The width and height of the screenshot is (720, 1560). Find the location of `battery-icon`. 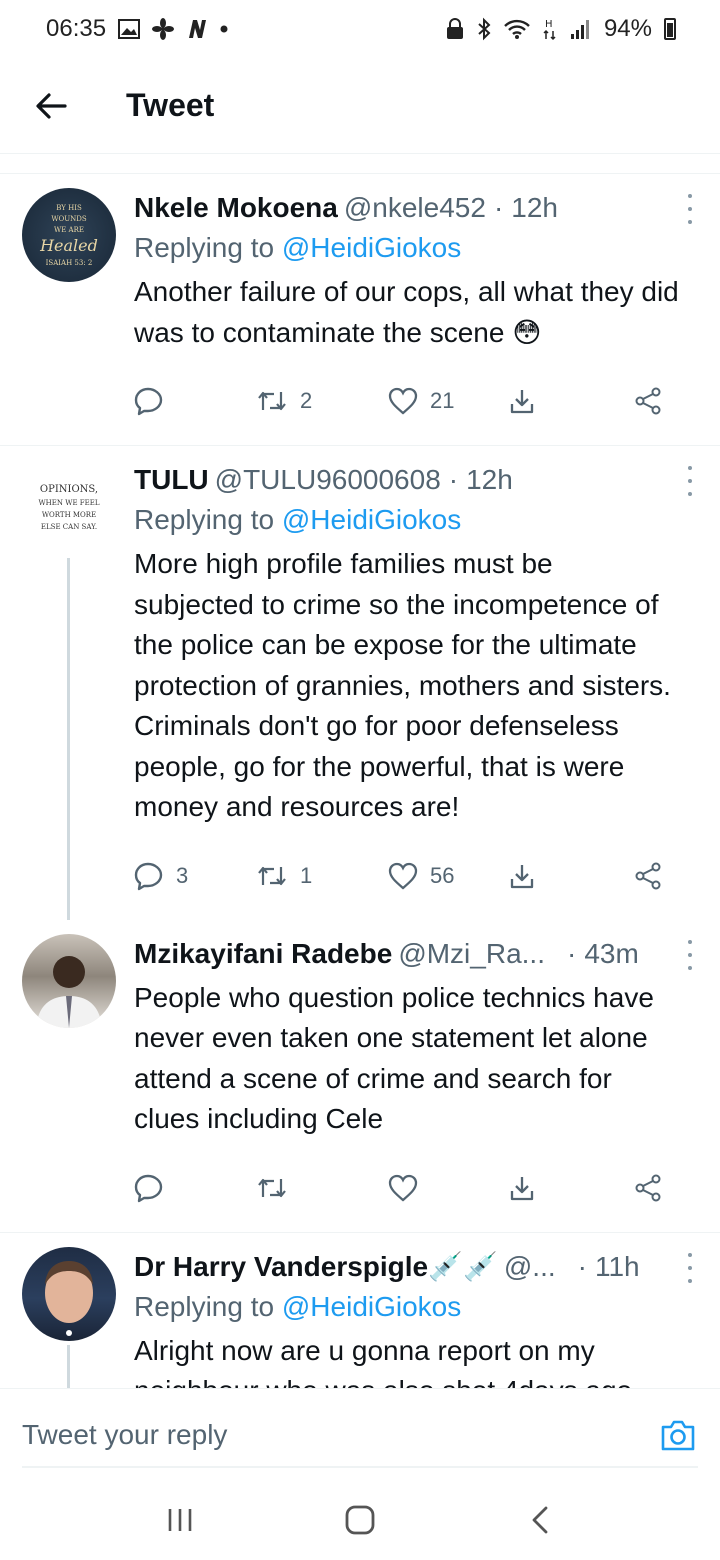

battery-icon is located at coordinates (670, 29).